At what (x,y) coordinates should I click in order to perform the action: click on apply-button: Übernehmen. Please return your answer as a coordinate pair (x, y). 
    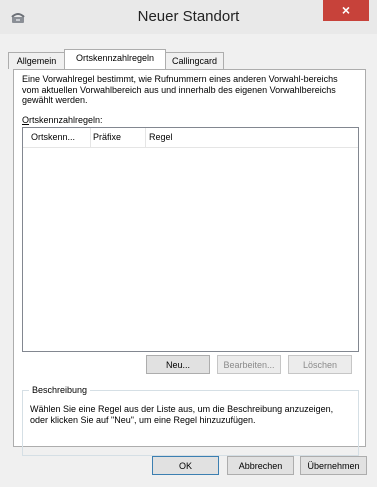
    Looking at the image, I should click on (333, 465).